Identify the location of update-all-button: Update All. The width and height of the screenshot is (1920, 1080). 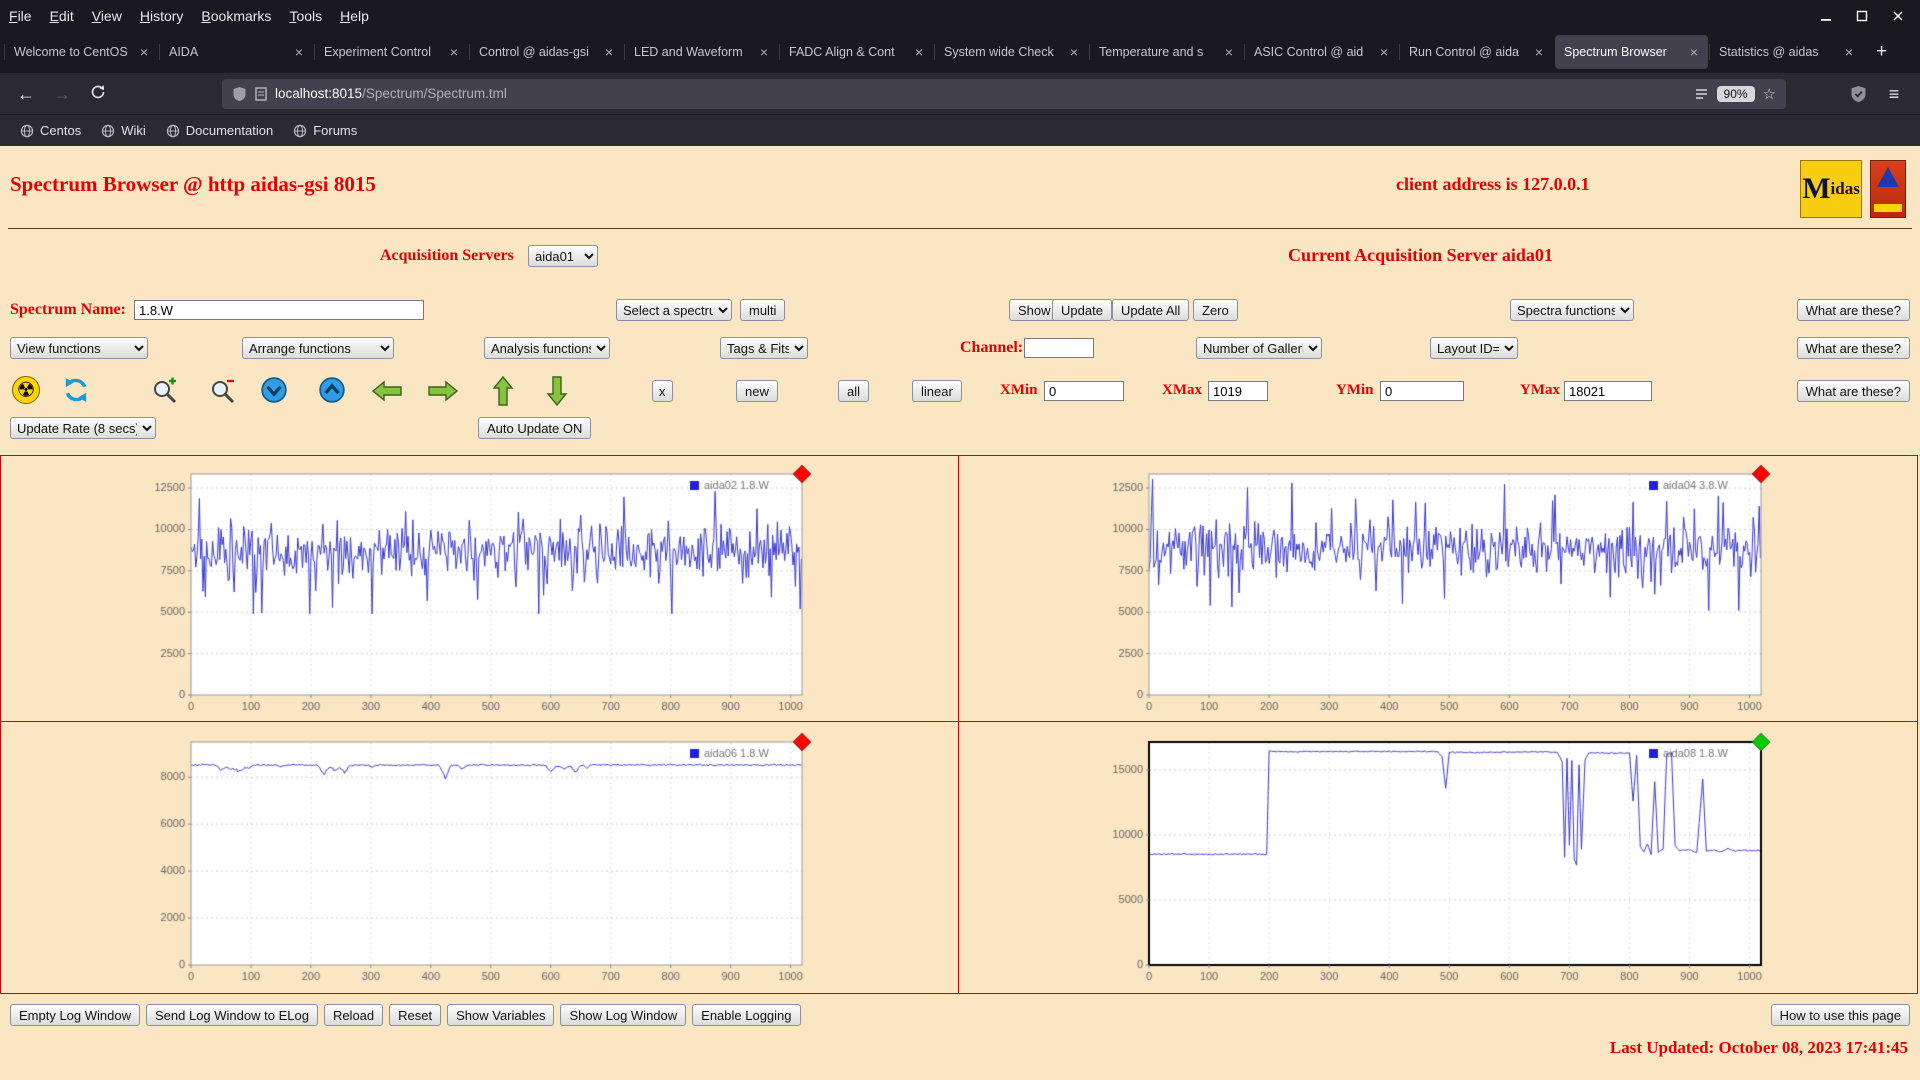
(1151, 310).